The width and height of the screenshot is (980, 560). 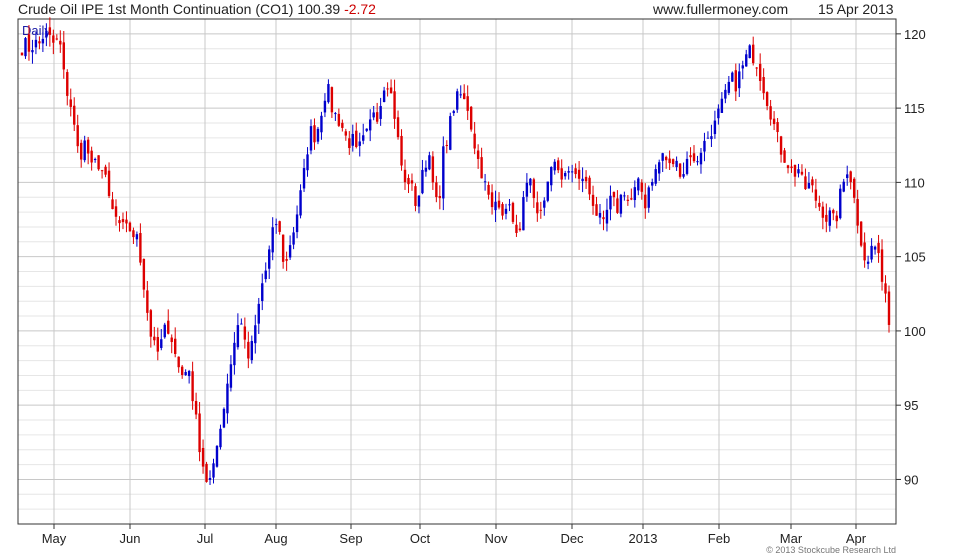 What do you see at coordinates (275, 538) in the screenshot?
I see `x-tick-label: Aug` at bounding box center [275, 538].